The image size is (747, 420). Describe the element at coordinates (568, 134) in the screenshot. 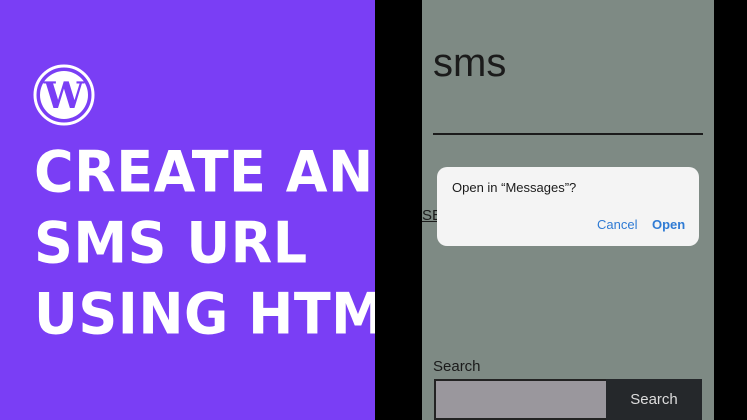

I see `title-divider` at that location.